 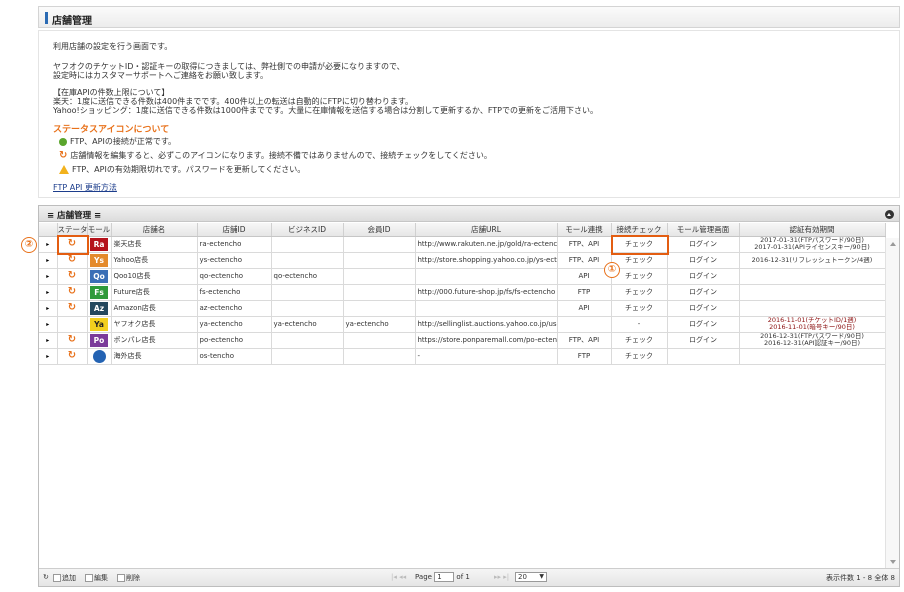 I want to click on yahoo-note-line2: 設定時にはカスタマーサポートへご連絡をお願い致します。, so click(x=161, y=75).